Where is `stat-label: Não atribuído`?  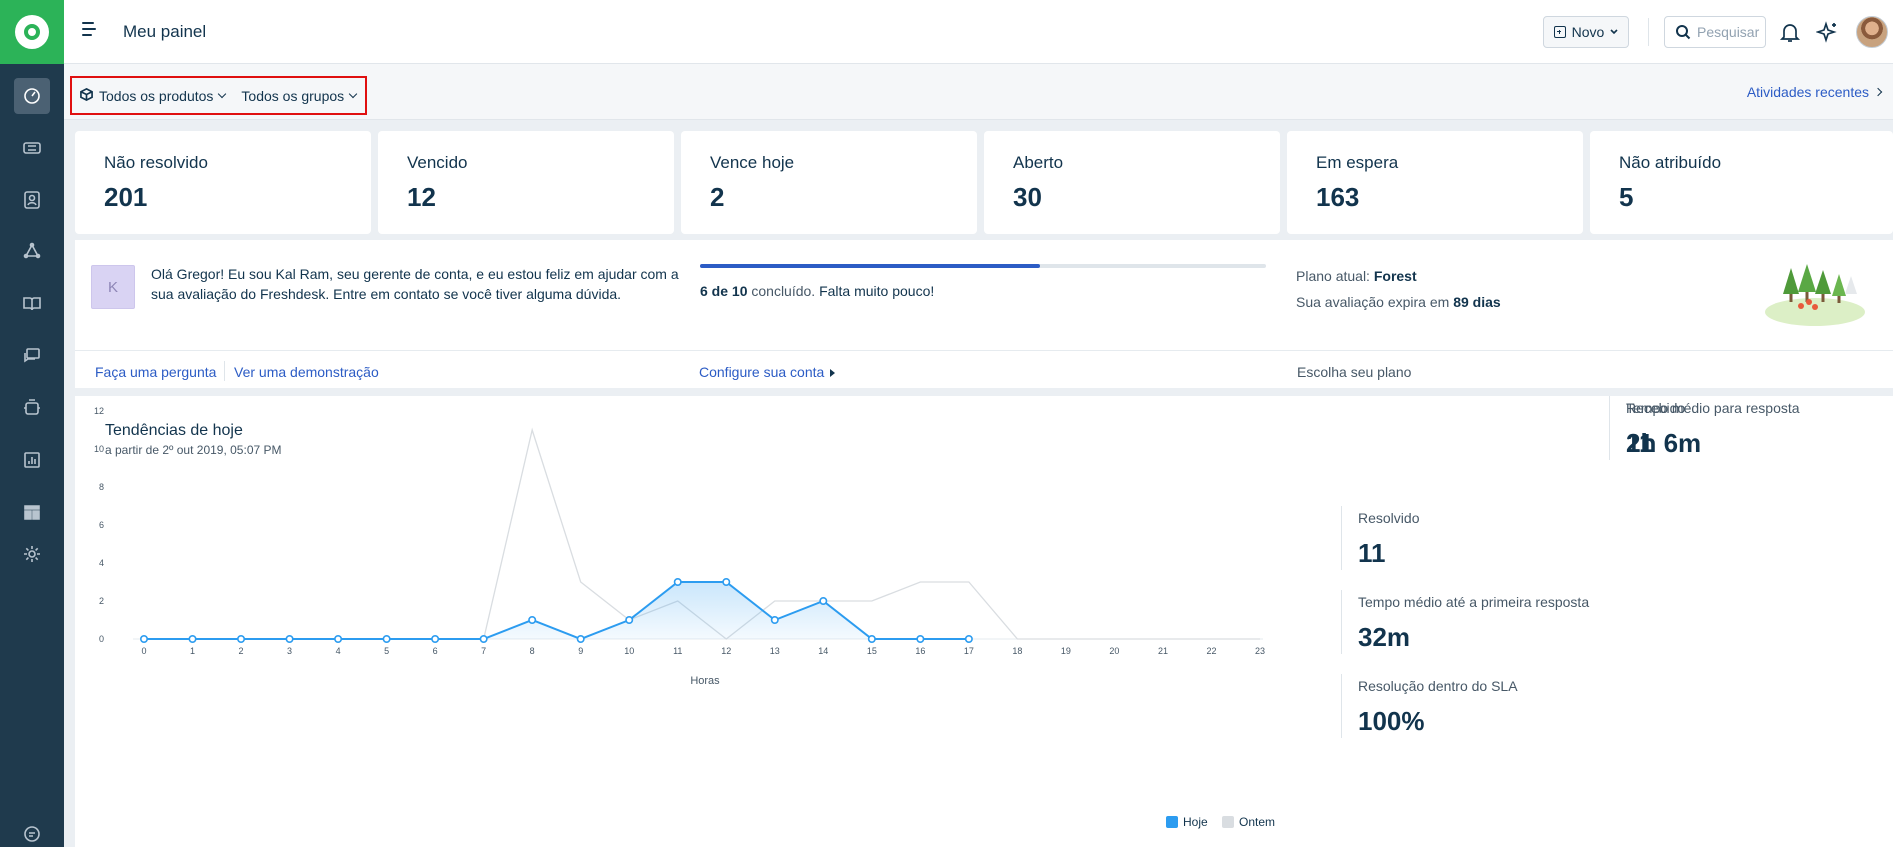 stat-label: Não atribuído is located at coordinates (1670, 162).